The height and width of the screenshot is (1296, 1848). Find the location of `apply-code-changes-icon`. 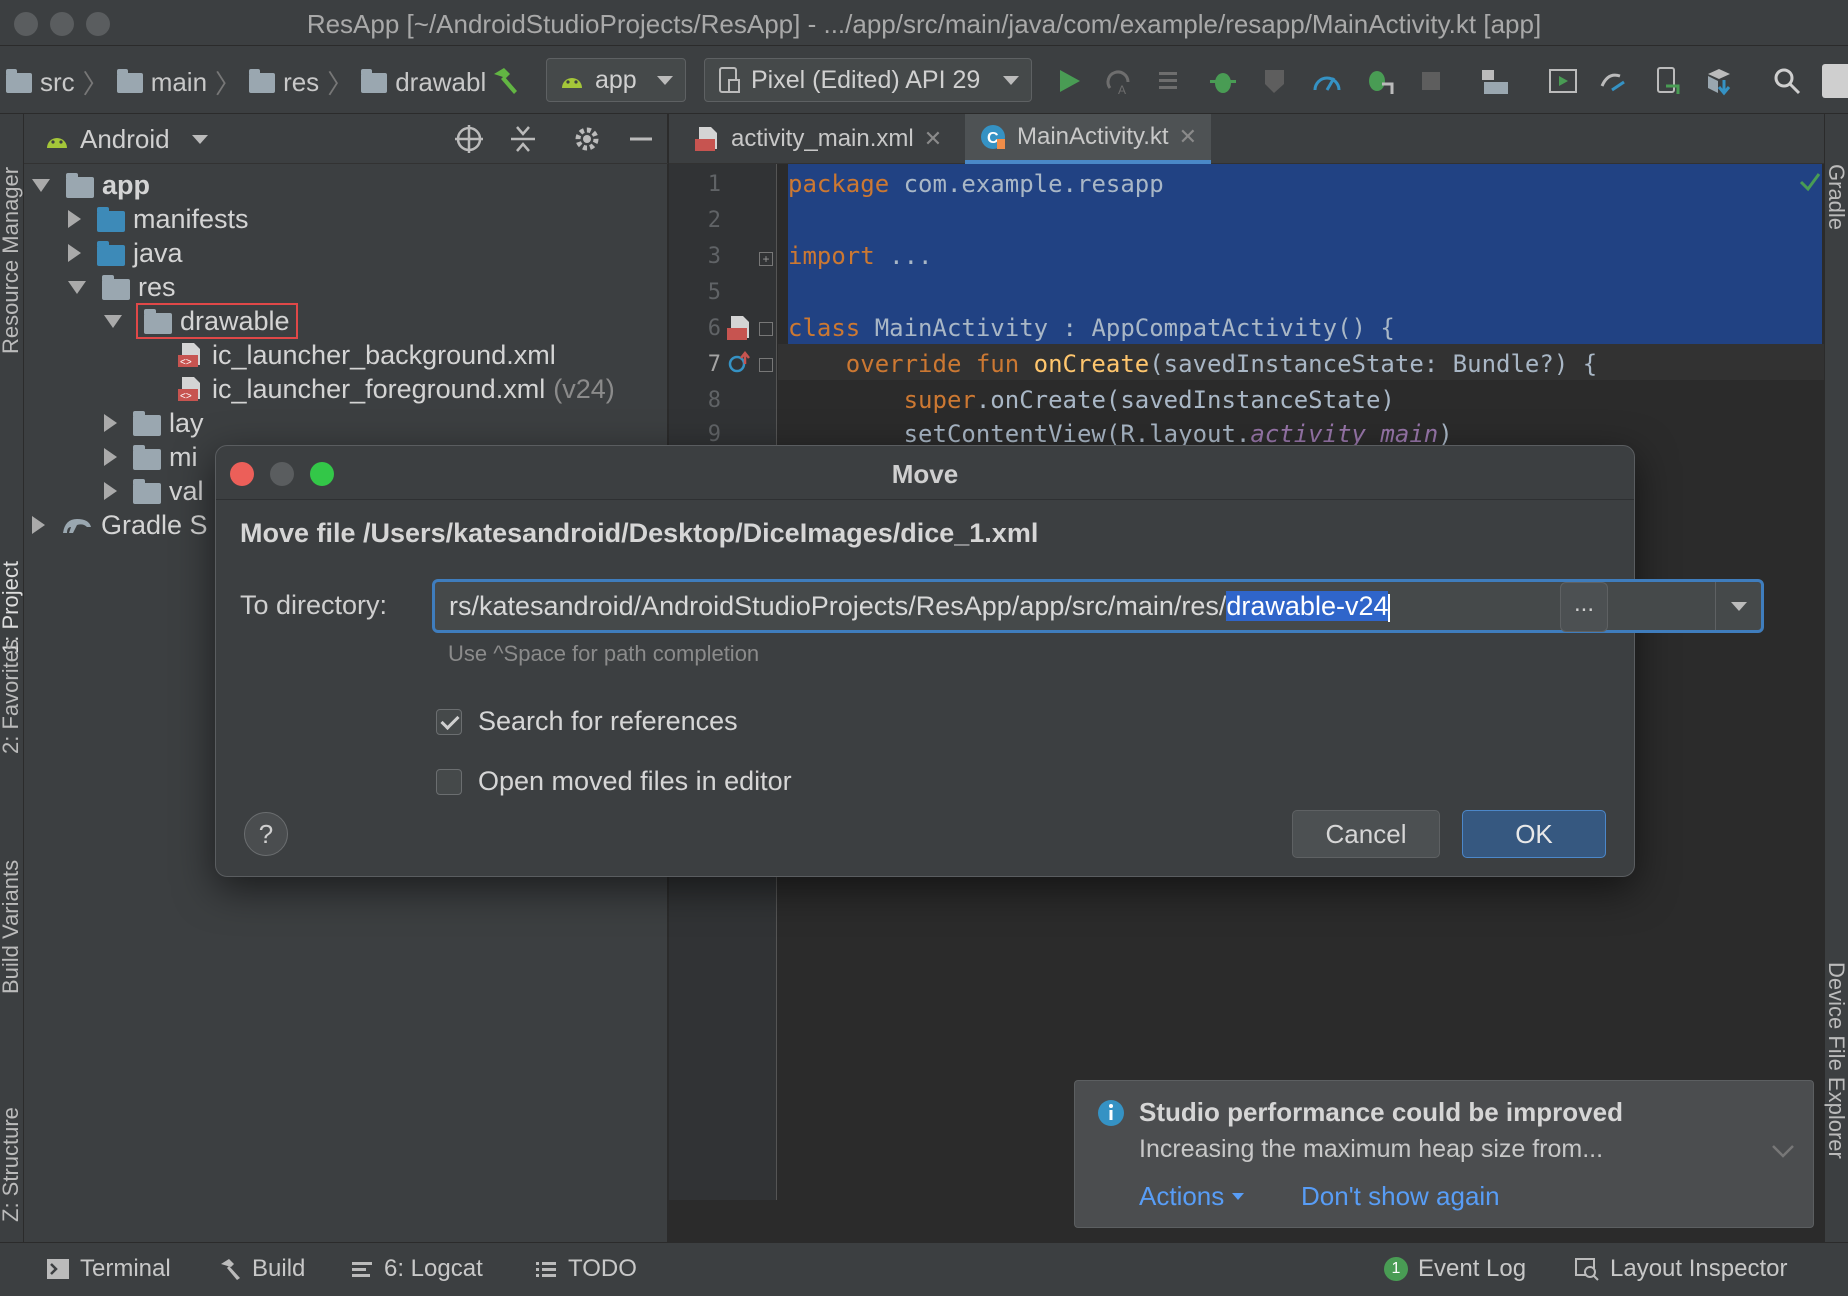

apply-code-changes-icon is located at coordinates (1171, 81).